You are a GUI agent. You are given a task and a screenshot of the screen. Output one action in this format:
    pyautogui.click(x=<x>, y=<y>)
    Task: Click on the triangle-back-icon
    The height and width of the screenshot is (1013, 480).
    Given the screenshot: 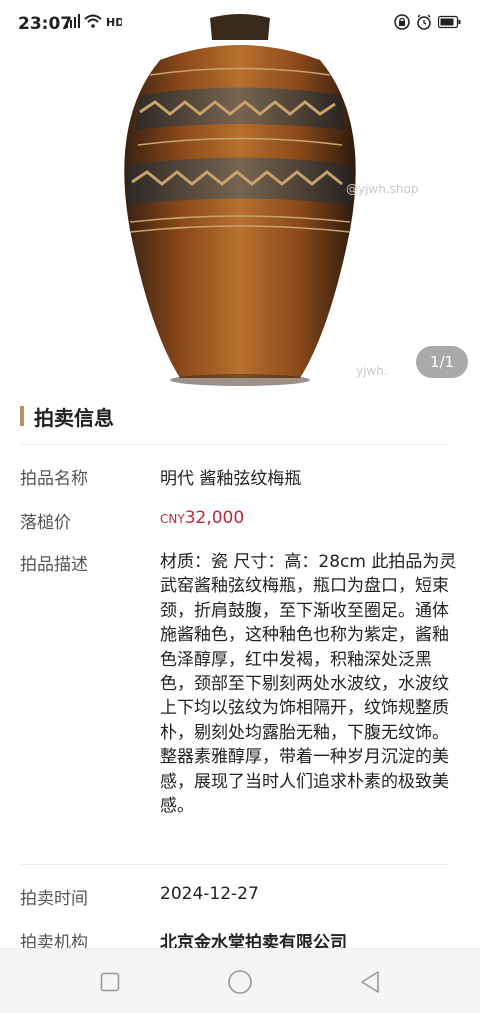 What is the action you would take?
    pyautogui.click(x=370, y=982)
    